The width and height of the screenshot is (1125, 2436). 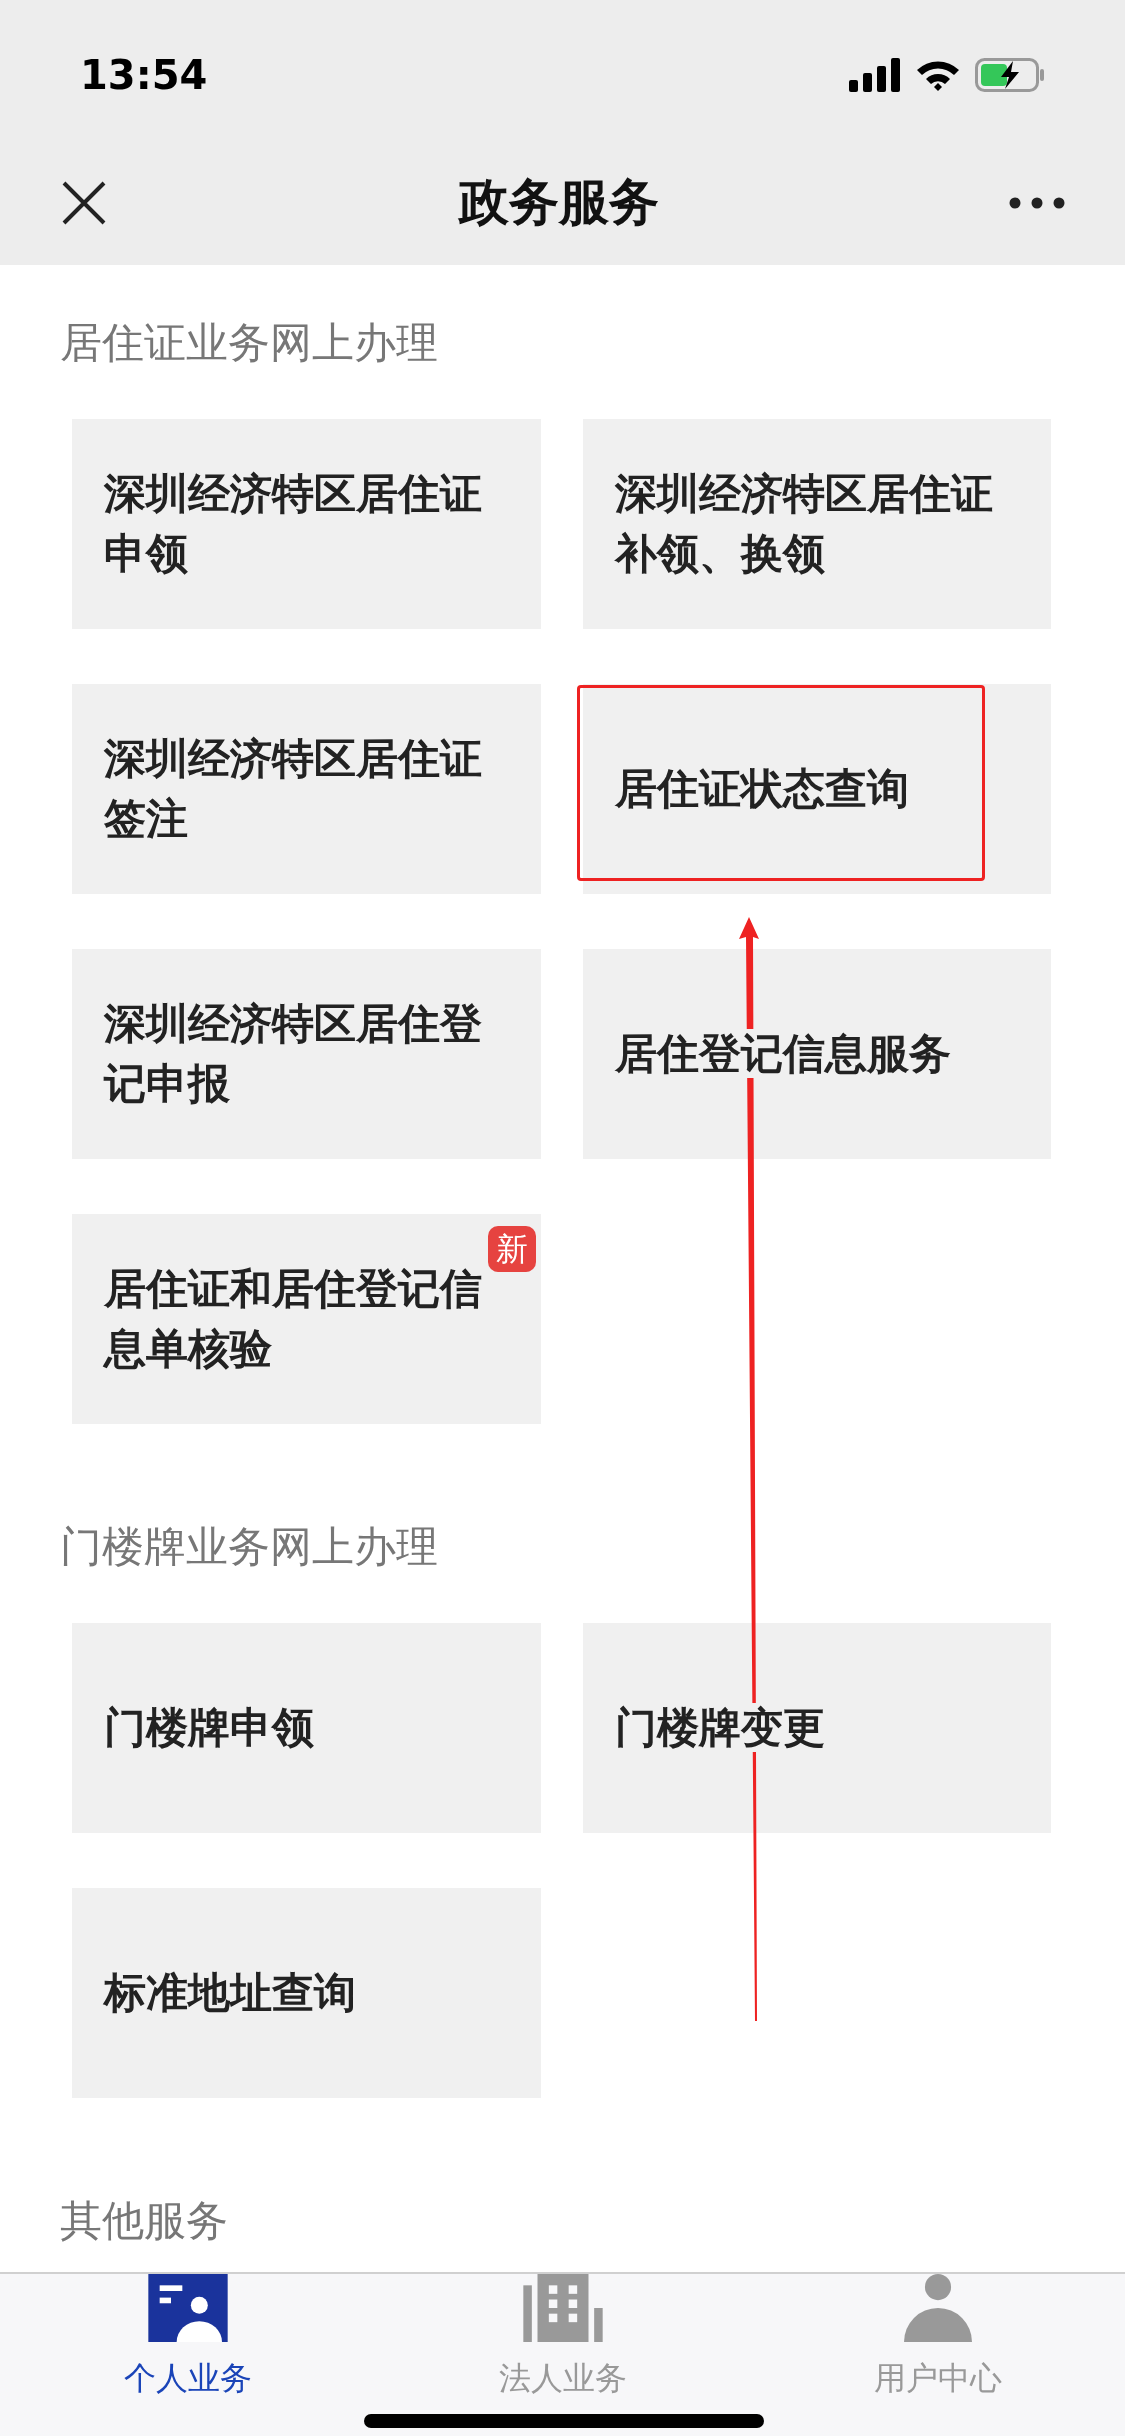 I want to click on more-icon, so click(x=1037, y=202).